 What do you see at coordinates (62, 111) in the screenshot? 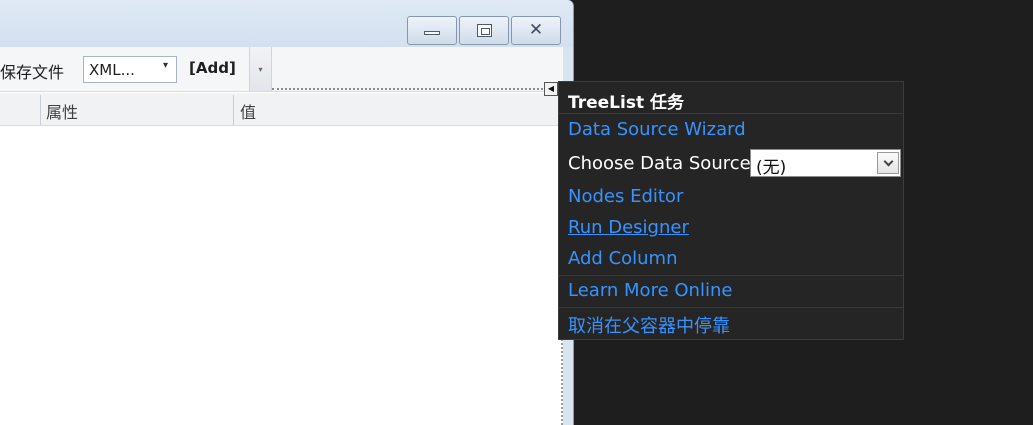
I see `column-header-property: 属性` at bounding box center [62, 111].